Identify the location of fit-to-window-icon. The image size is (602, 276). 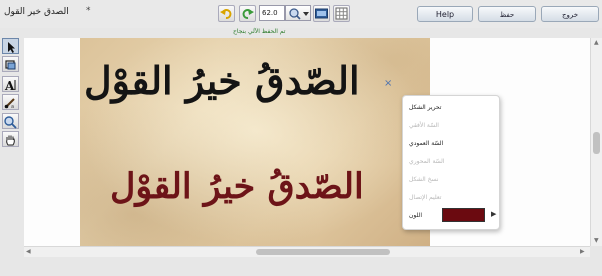
(321, 13).